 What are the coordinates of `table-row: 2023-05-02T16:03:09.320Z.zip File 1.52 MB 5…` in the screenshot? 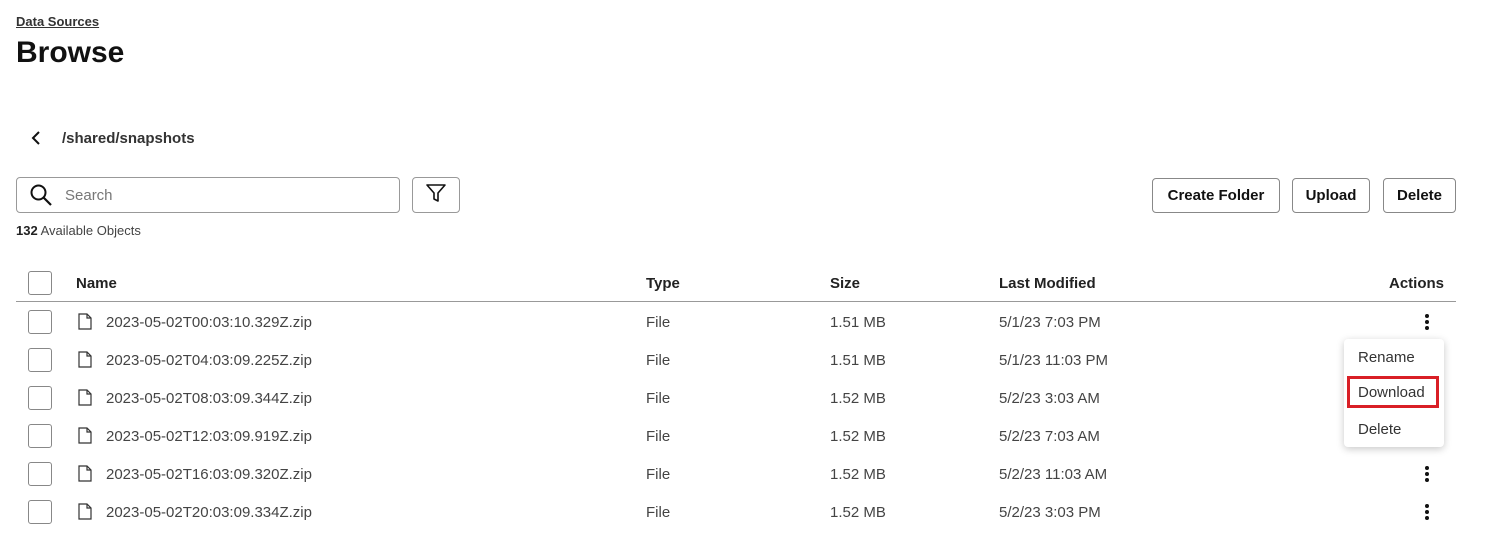 It's located at (736, 474).